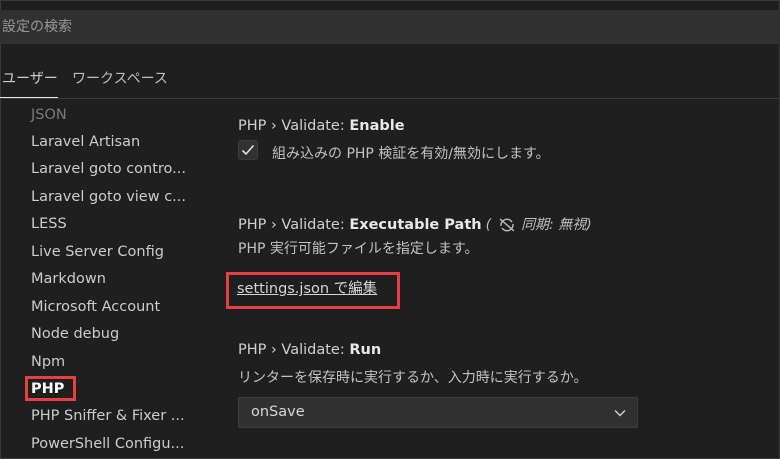 The width and height of the screenshot is (780, 459). Describe the element at coordinates (37, 27) in the screenshot. I see `search-placeholder: 設定の検索` at that location.